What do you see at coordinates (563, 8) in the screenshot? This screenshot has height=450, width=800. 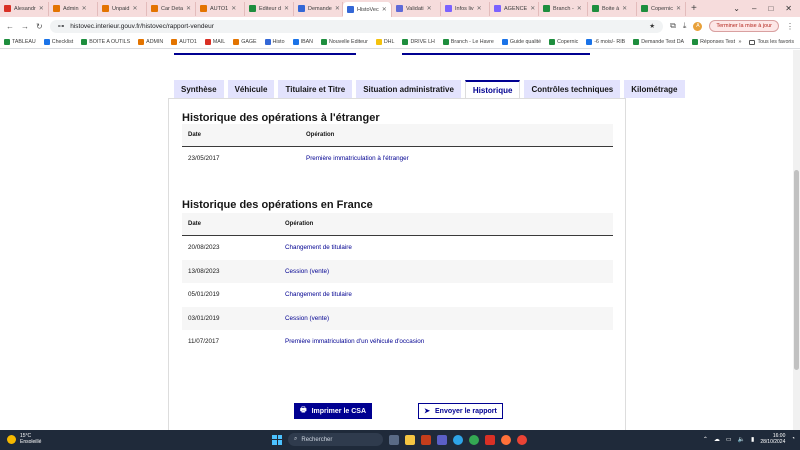 I see `browser-tab: Branch - ✕` at bounding box center [563, 8].